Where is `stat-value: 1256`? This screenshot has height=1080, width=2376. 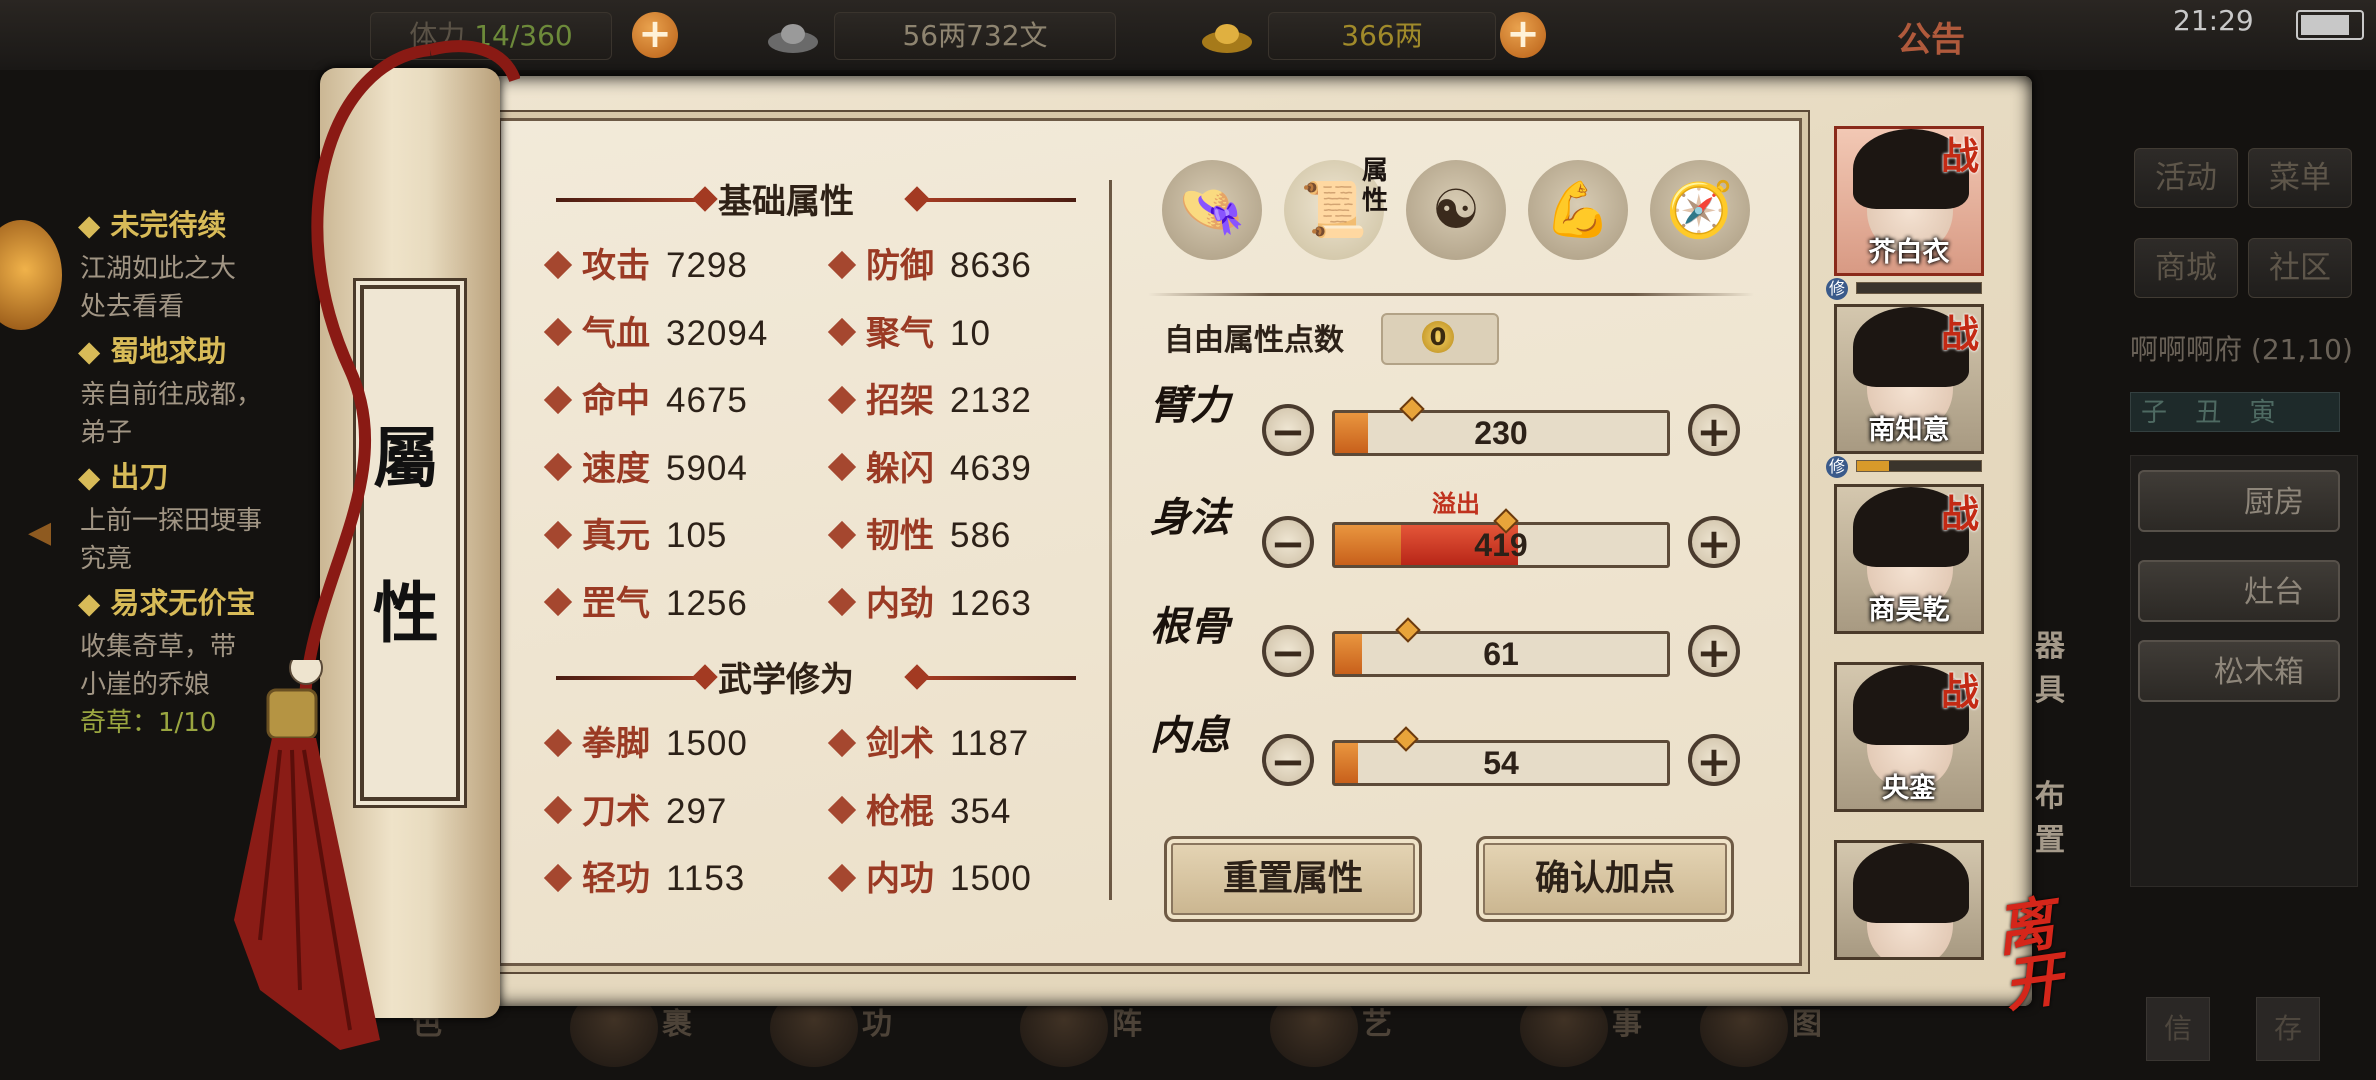 stat-value: 1256 is located at coordinates (707, 603).